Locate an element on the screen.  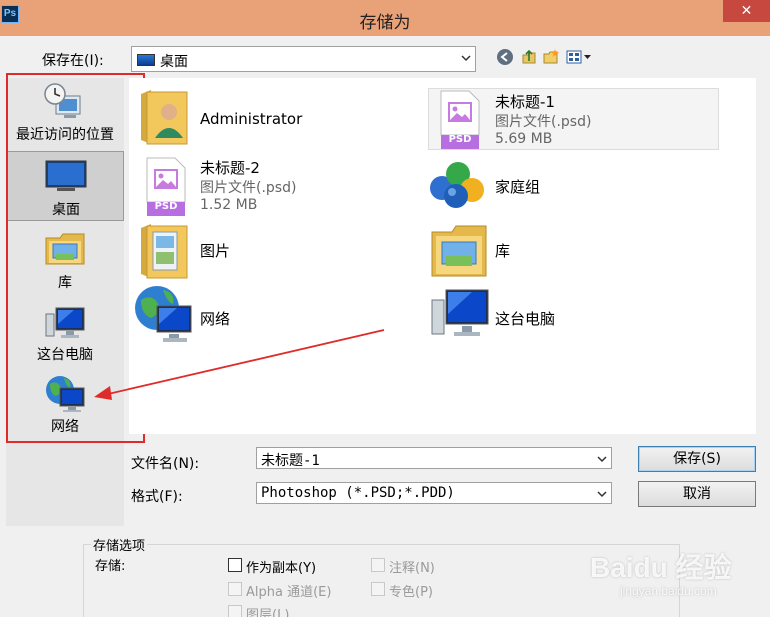
filename-label: 文件名(N): is located at coordinates (165, 464).